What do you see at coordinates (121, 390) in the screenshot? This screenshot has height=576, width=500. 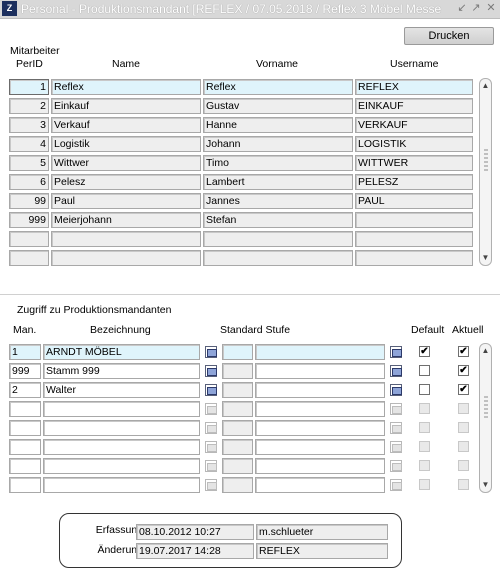 I see `bezeichnung-cell: Walter` at bounding box center [121, 390].